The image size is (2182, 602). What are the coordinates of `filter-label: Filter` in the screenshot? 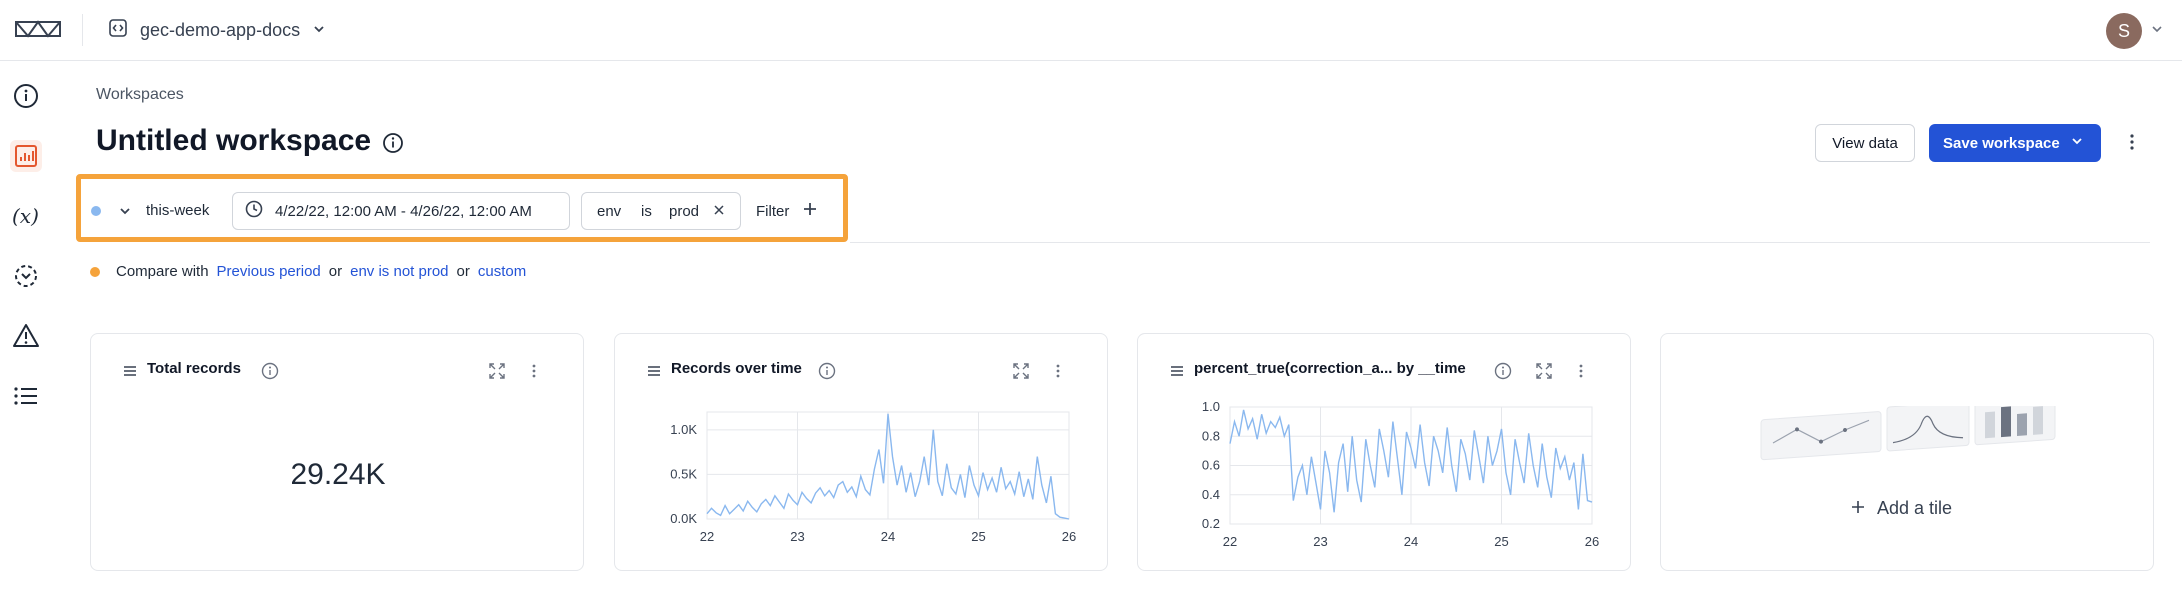 It's located at (773, 211).